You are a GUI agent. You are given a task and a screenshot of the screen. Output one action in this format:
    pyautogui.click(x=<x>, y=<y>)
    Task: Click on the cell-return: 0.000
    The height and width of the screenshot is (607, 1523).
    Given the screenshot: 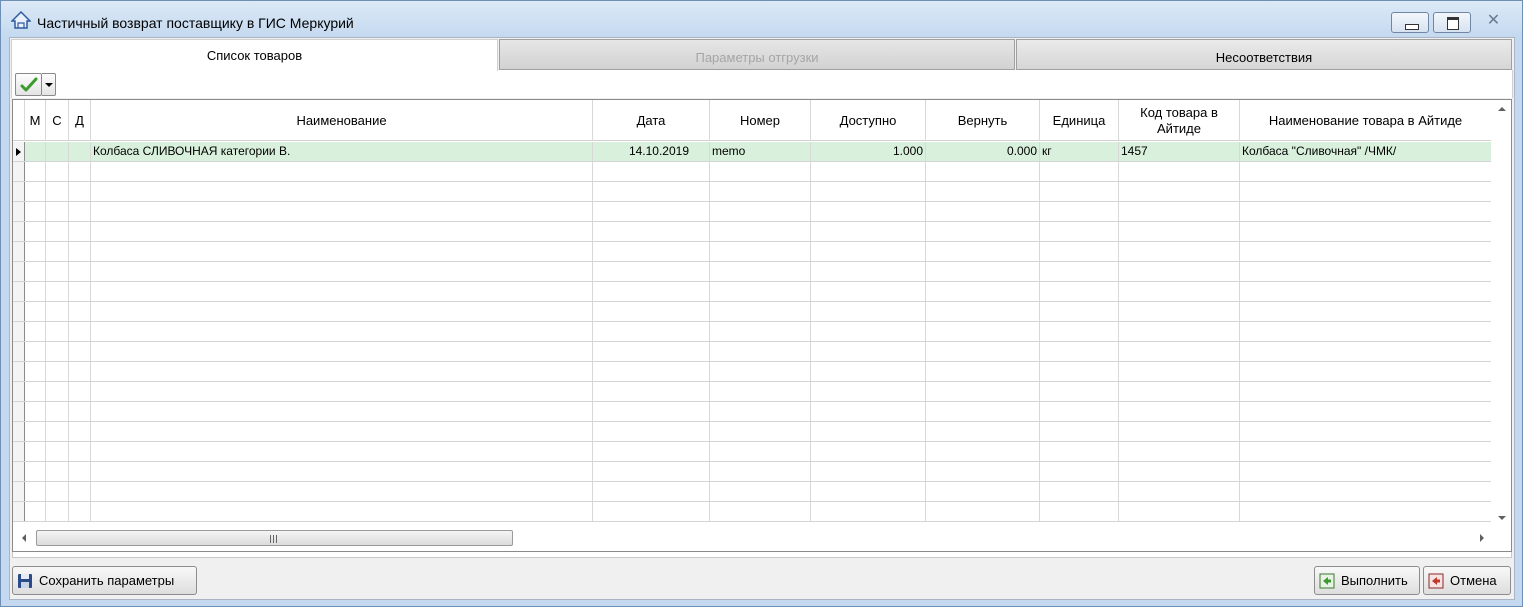 What is the action you would take?
    pyautogui.click(x=983, y=151)
    